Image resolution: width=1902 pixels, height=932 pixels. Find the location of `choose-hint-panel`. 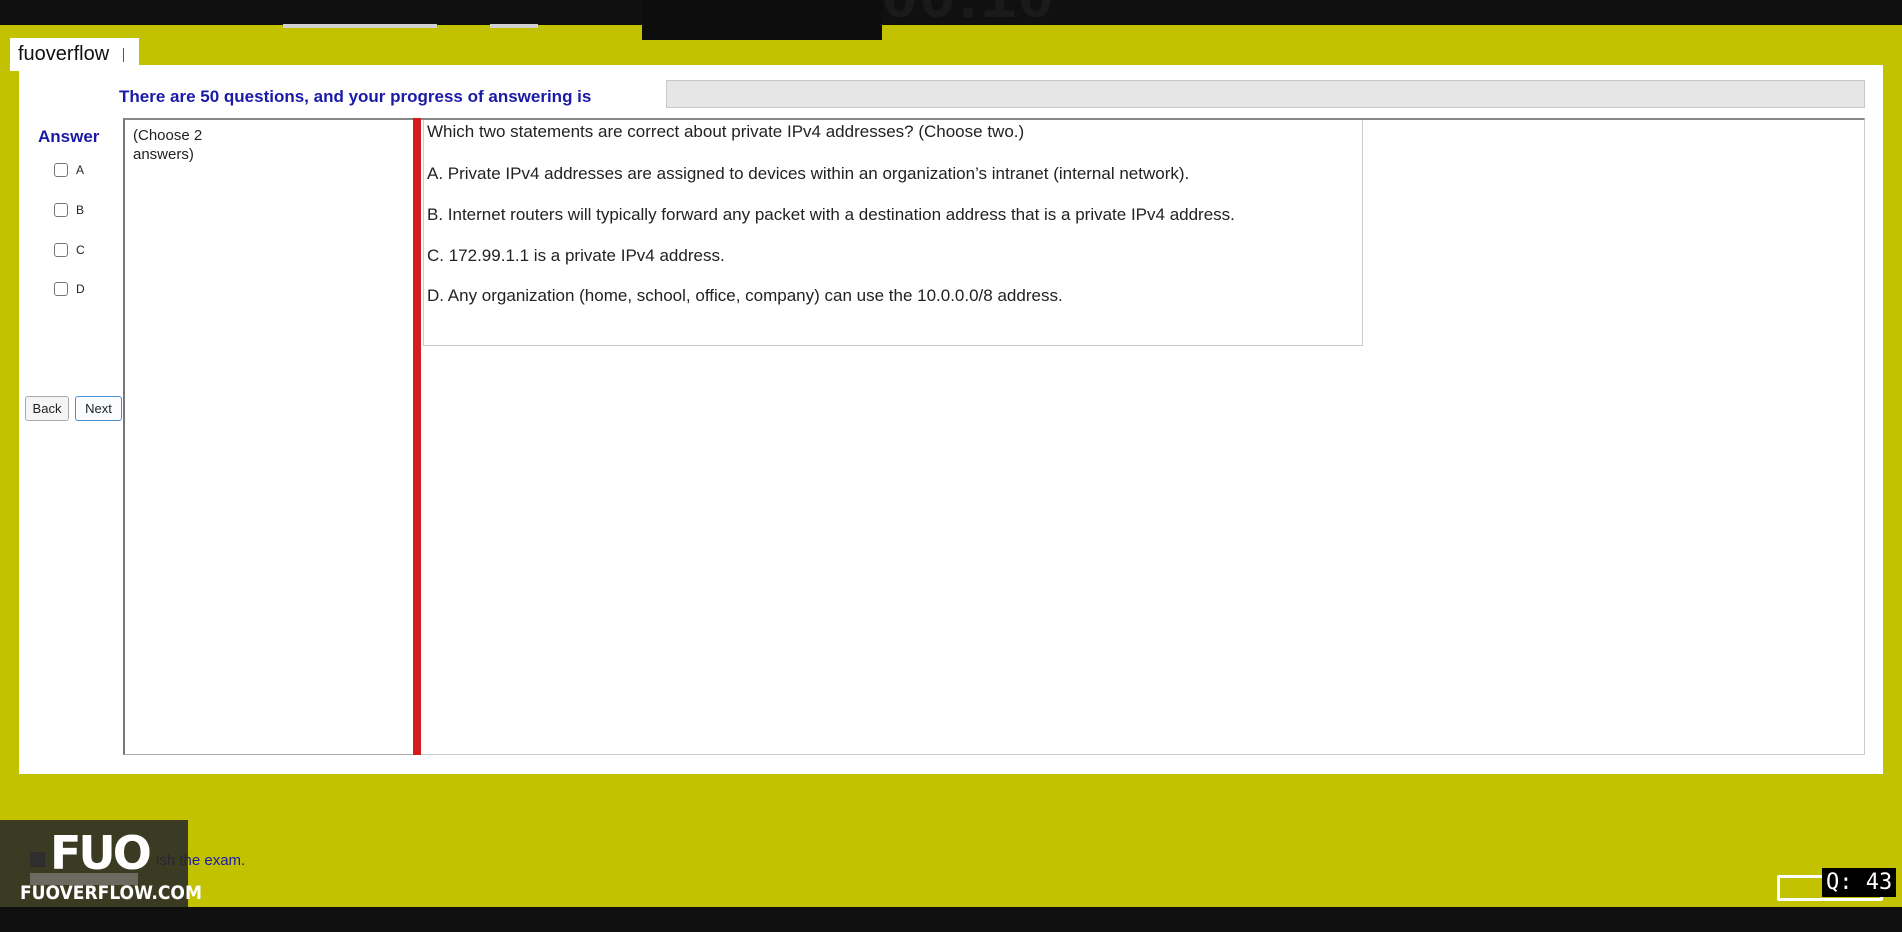

choose-hint-panel is located at coordinates (268, 436).